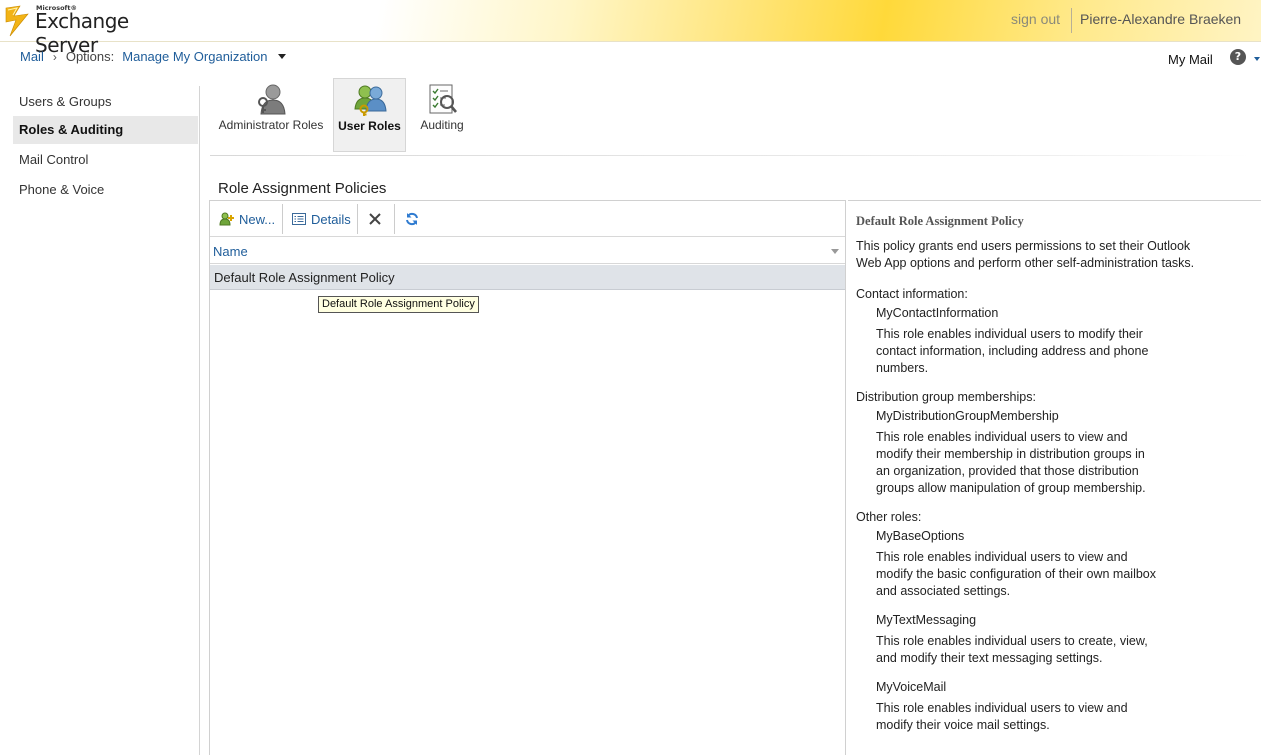 This screenshot has height=755, width=1261. I want to click on tab-auditing: Auditing, so click(442, 115).